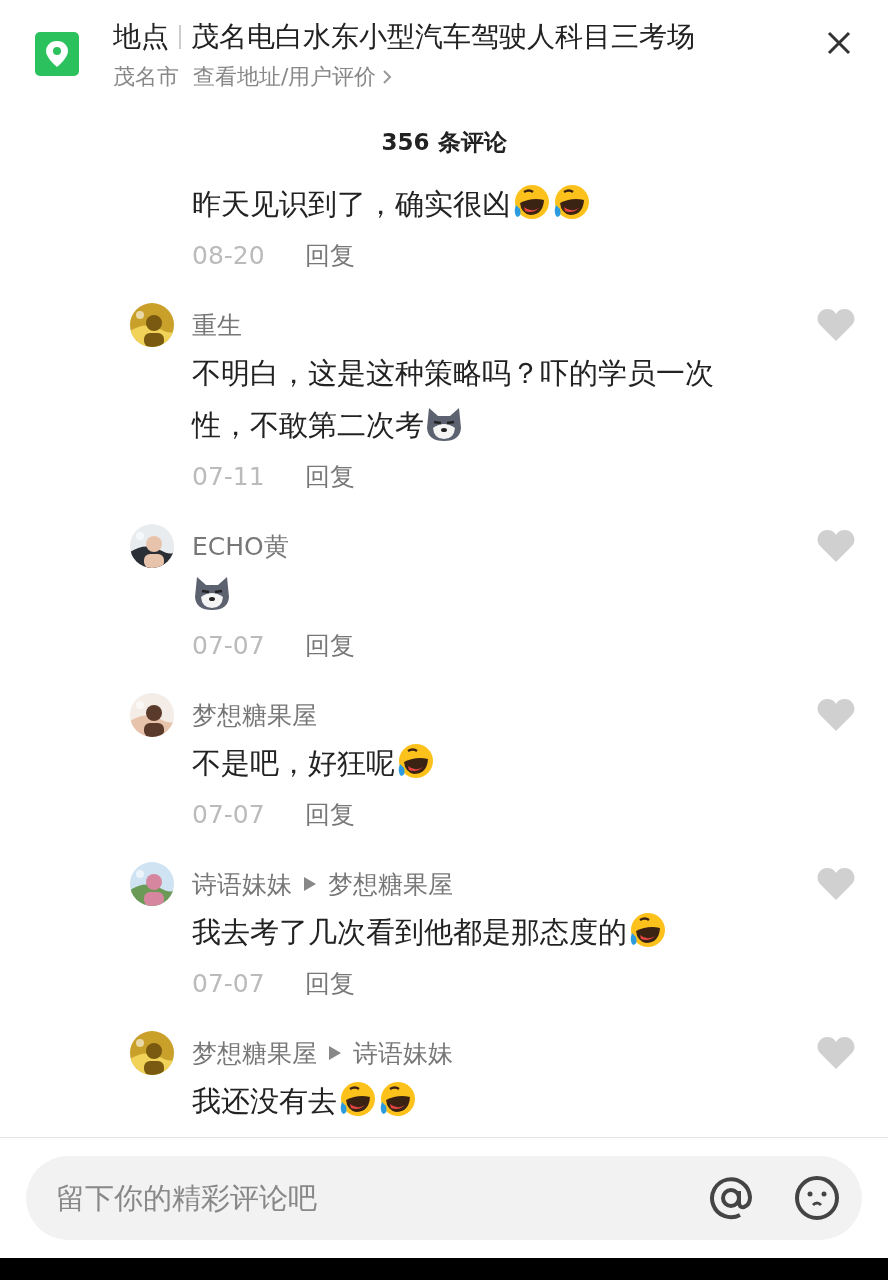 This screenshot has height=1280, width=888. Describe the element at coordinates (387, 77) in the screenshot. I see `chevron-right-icon` at that location.